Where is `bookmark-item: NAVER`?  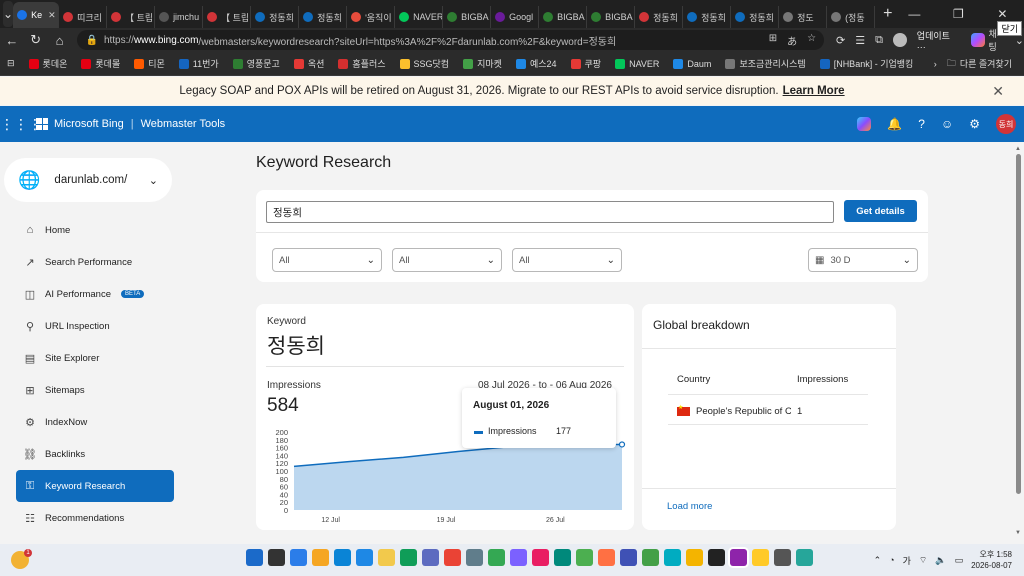 bookmark-item: NAVER is located at coordinates (637, 63).